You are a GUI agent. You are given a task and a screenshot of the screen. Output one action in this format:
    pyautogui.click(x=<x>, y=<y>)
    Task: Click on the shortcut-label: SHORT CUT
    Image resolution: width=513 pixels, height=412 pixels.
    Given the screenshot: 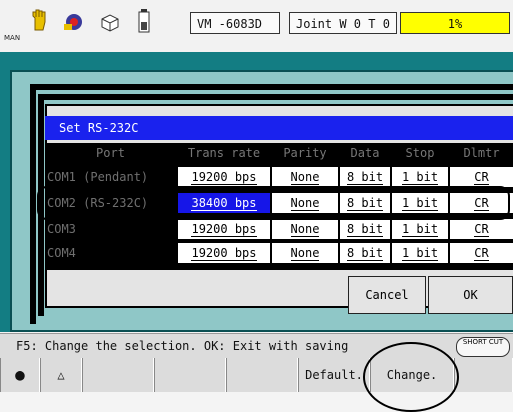 What is the action you would take?
    pyautogui.click(x=483, y=342)
    